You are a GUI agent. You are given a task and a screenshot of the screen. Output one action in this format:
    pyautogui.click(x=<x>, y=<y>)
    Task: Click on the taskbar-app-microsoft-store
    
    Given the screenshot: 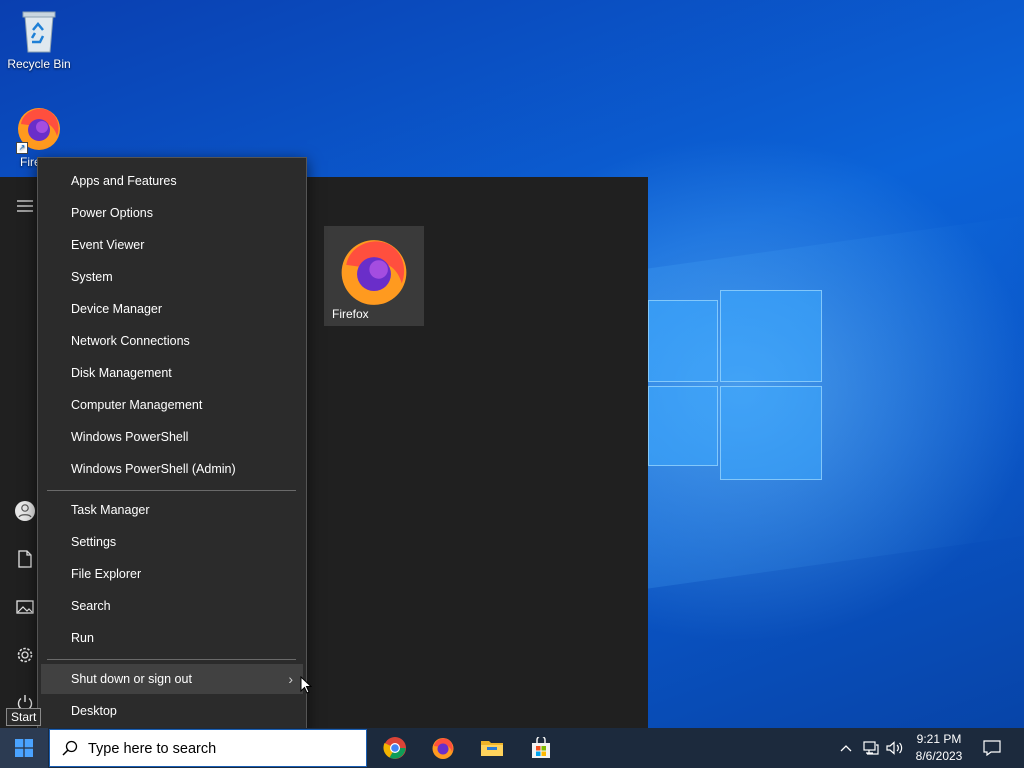 What is the action you would take?
    pyautogui.click(x=541, y=748)
    